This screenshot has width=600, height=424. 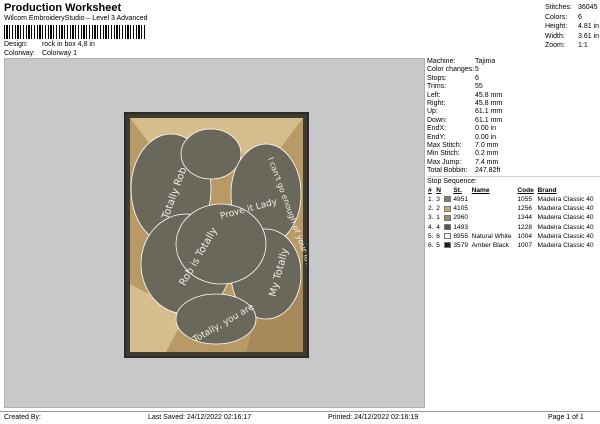 I want to click on row-index: 5., so click(x=431, y=236).